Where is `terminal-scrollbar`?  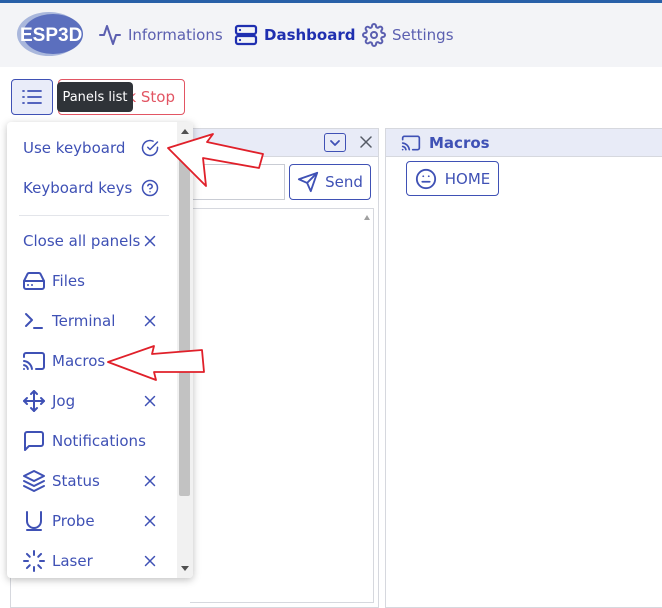
terminal-scrollbar is located at coordinates (367, 406).